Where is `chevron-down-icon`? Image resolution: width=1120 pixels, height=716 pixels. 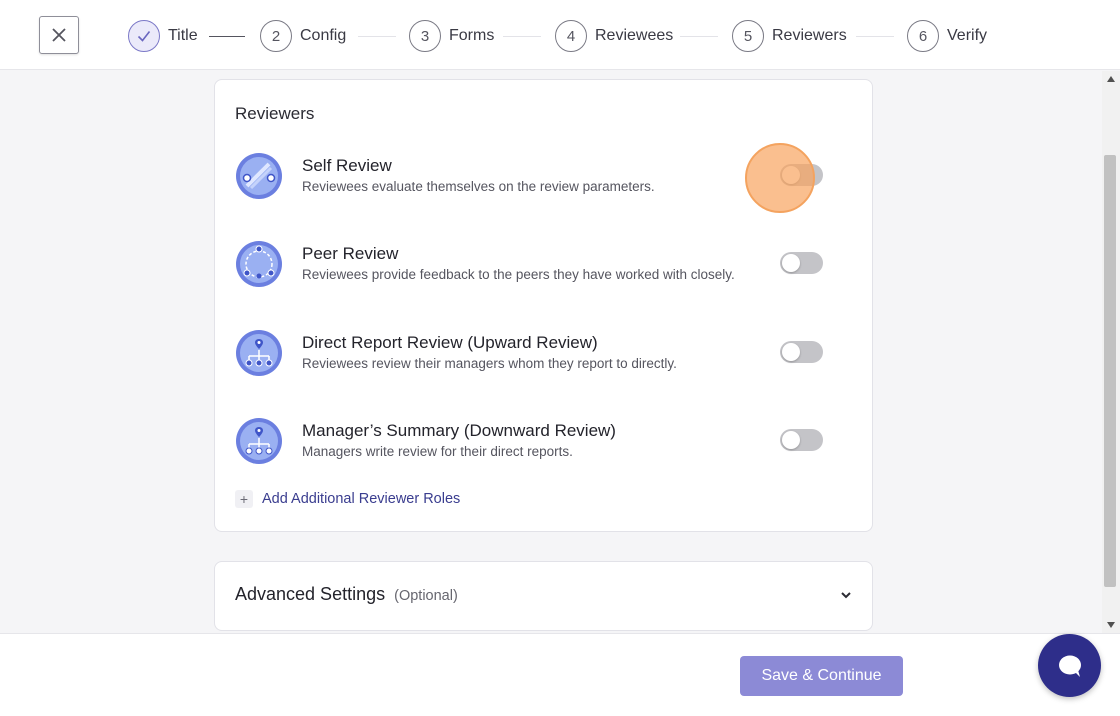
chevron-down-icon is located at coordinates (846, 595).